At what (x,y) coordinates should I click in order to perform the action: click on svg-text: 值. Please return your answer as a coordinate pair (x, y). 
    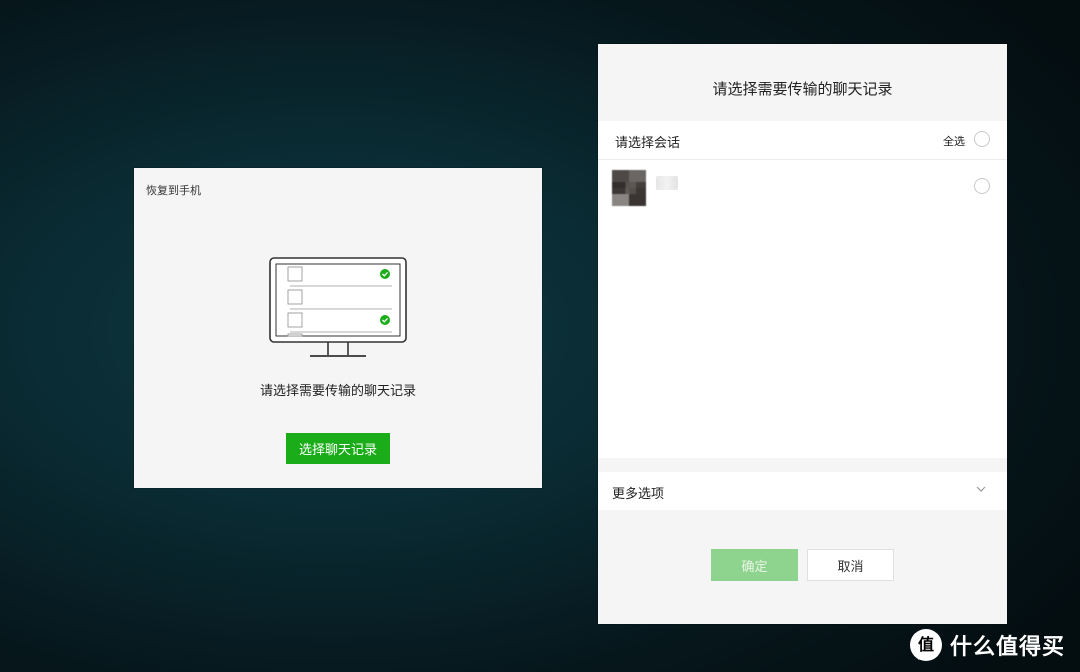
    Looking at the image, I should click on (926, 644).